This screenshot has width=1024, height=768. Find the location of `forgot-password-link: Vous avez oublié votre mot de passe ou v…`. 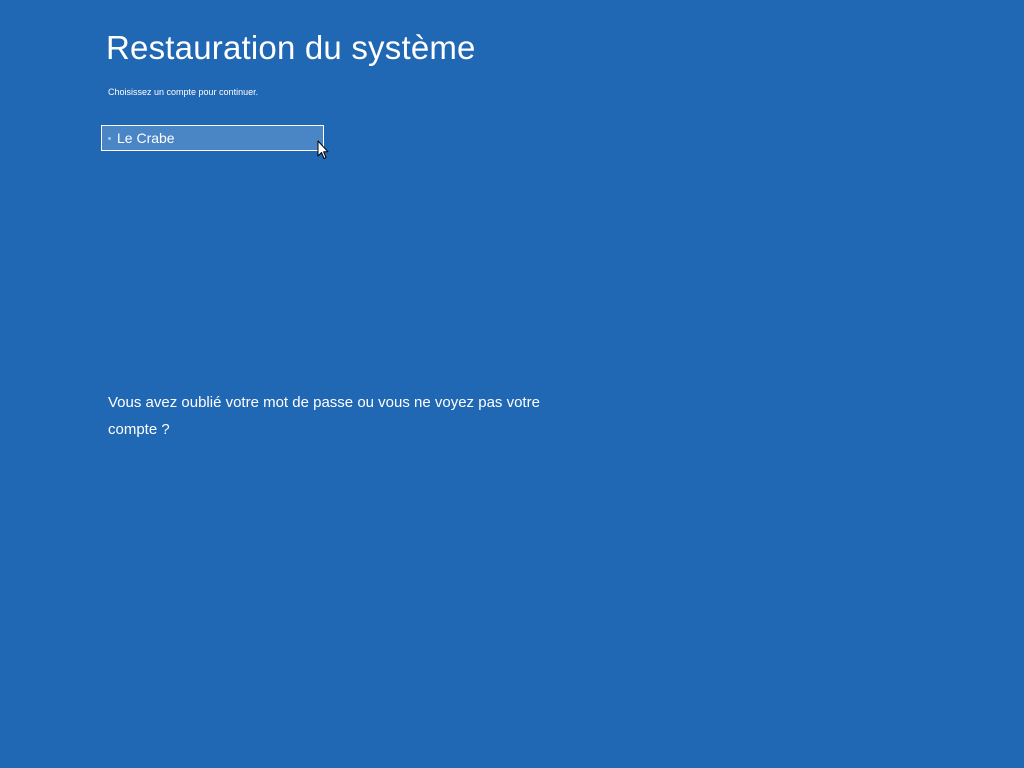

forgot-password-link: Vous avez oublié votre mot de passe ou v… is located at coordinates (333, 416).